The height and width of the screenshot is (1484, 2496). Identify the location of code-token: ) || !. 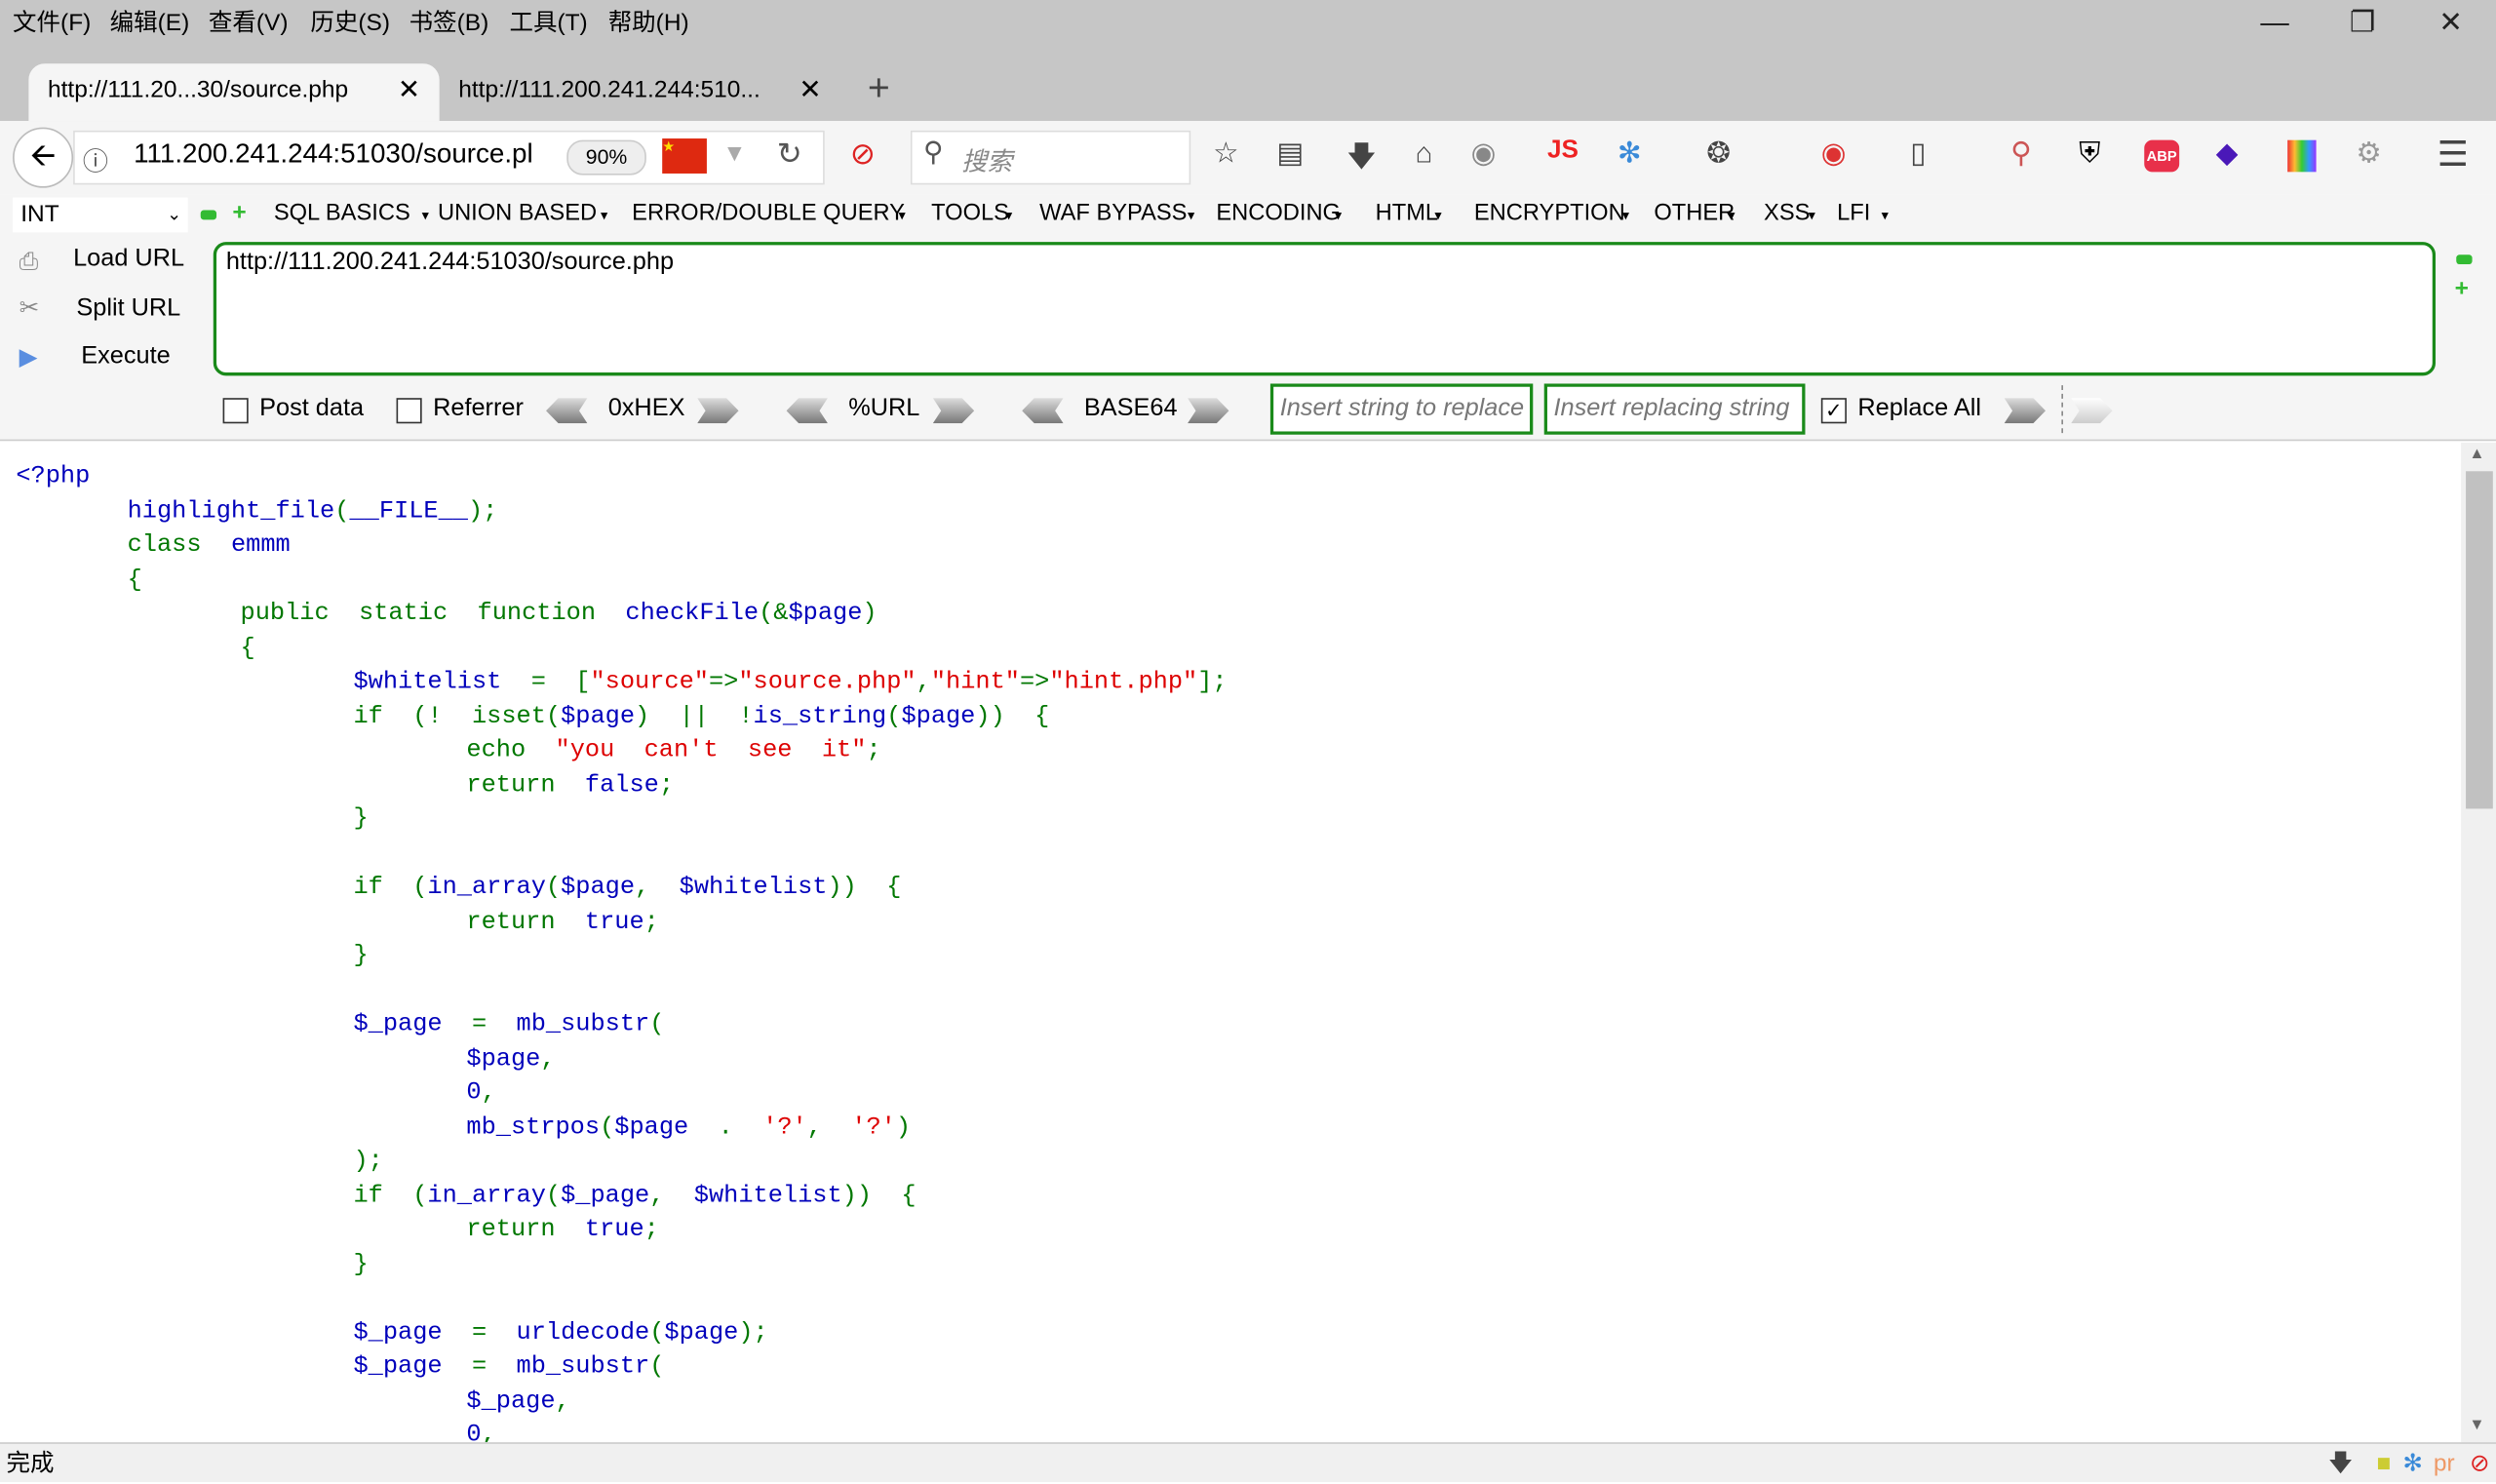
(694, 715).